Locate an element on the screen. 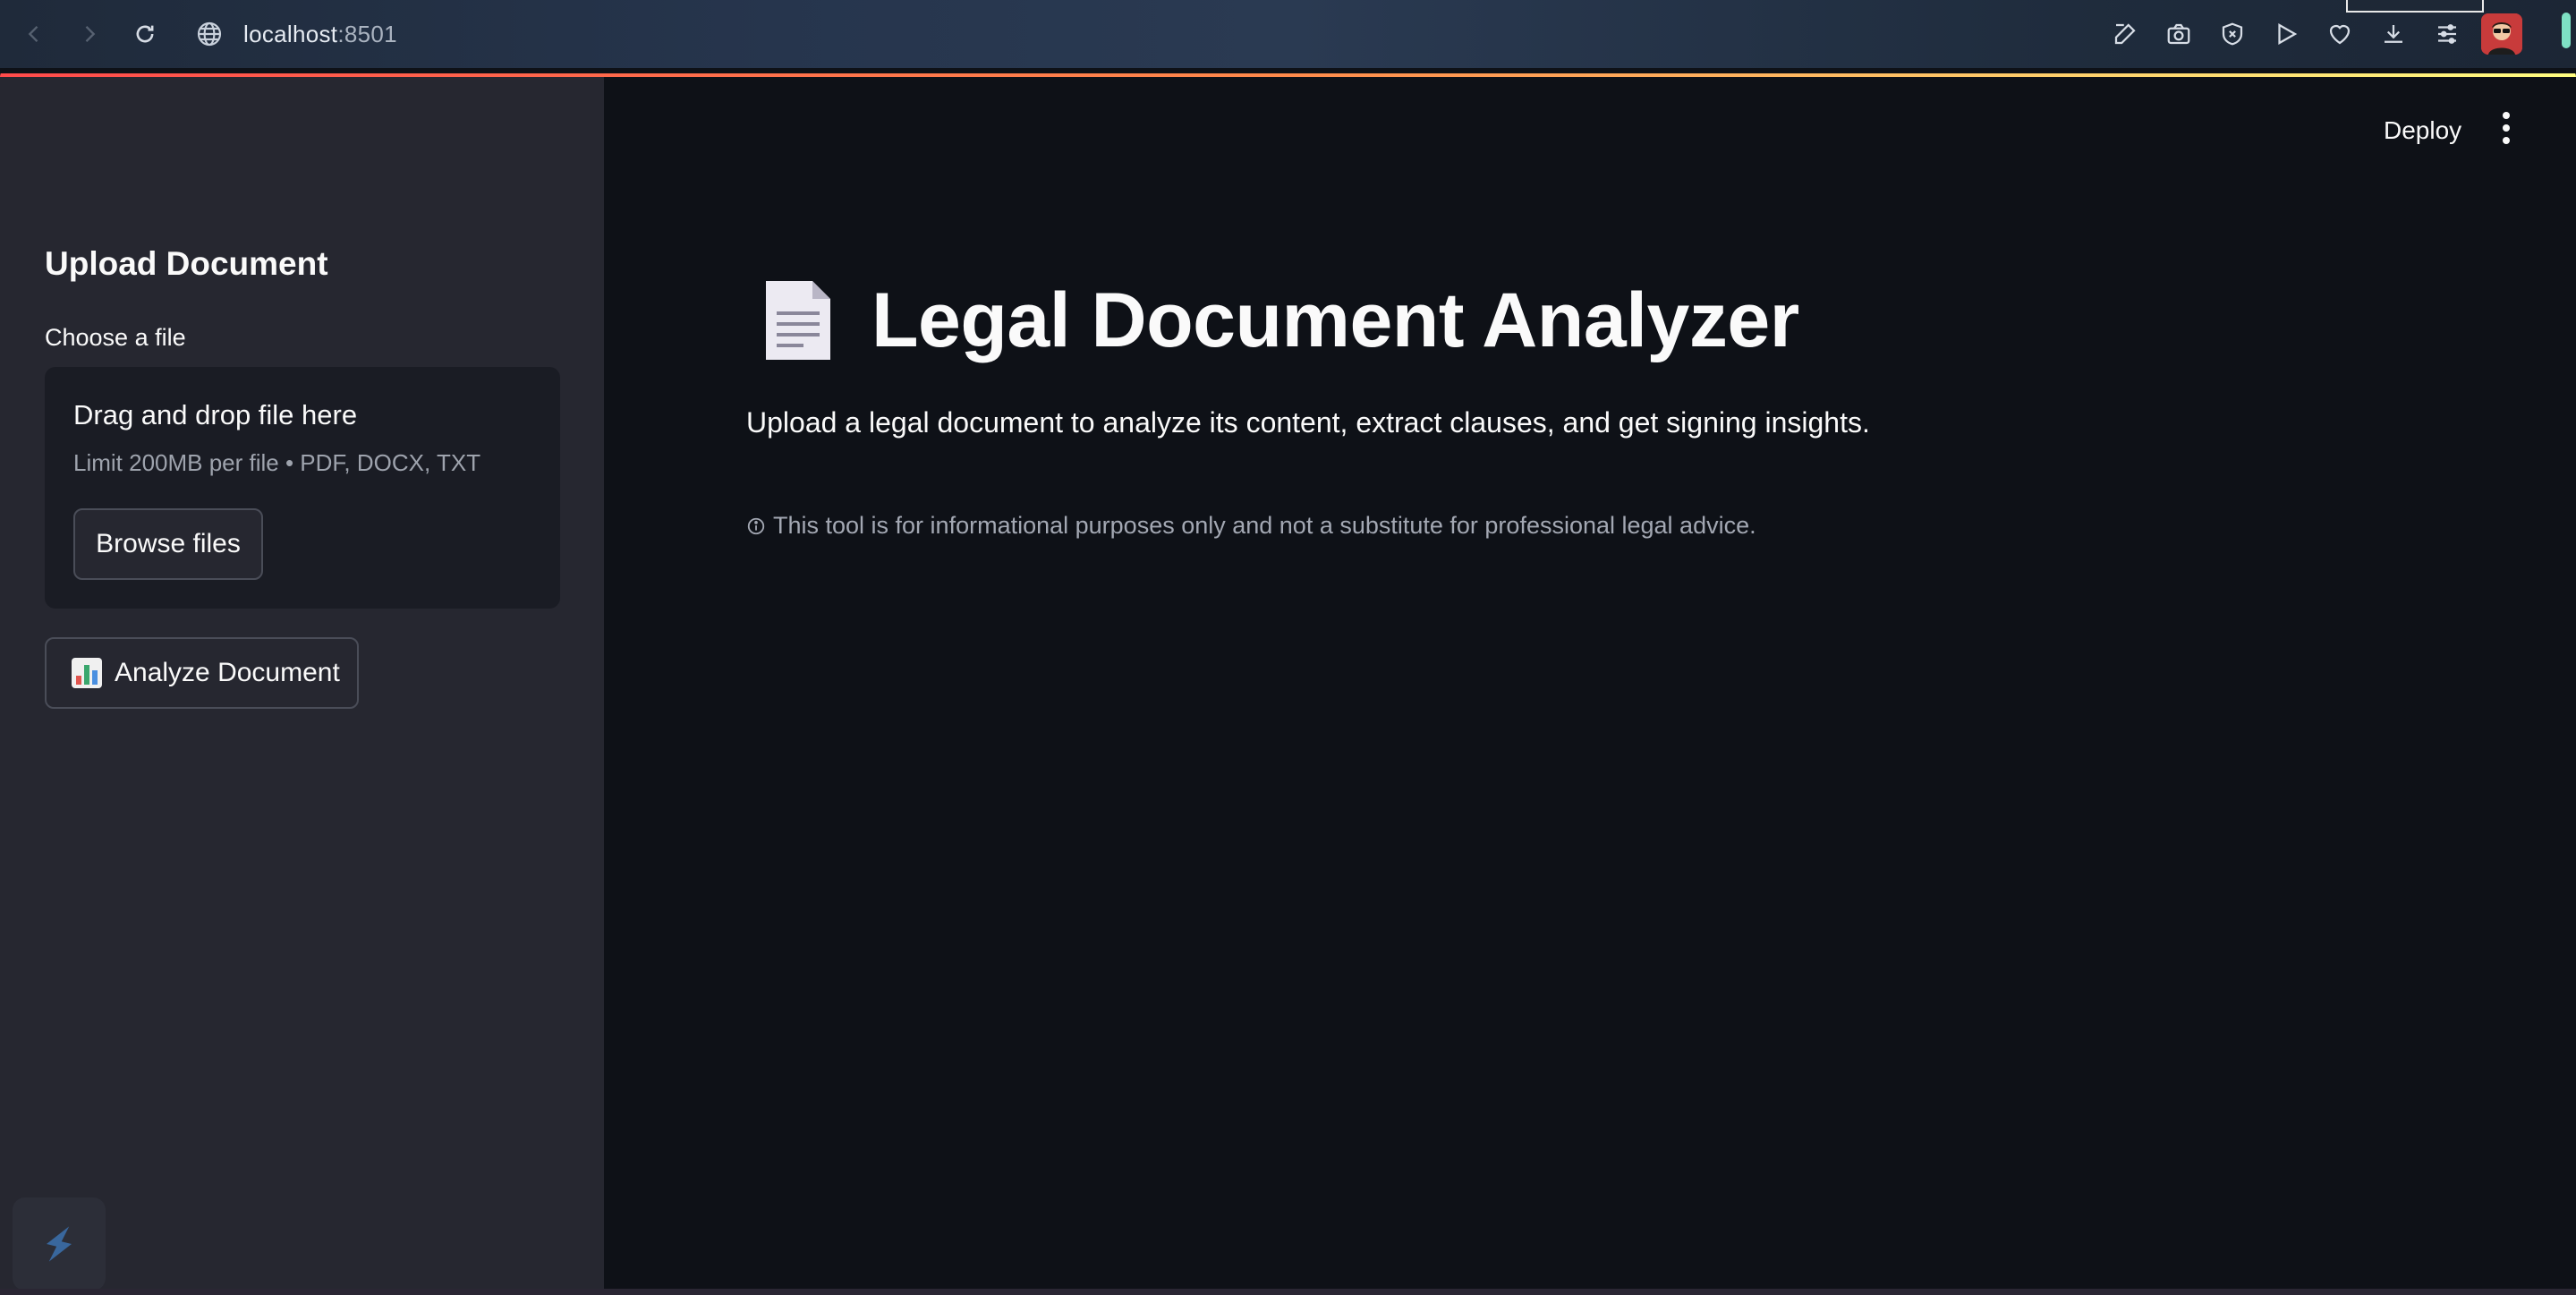 This screenshot has height=1295, width=2576. forward-button is located at coordinates (89, 34).